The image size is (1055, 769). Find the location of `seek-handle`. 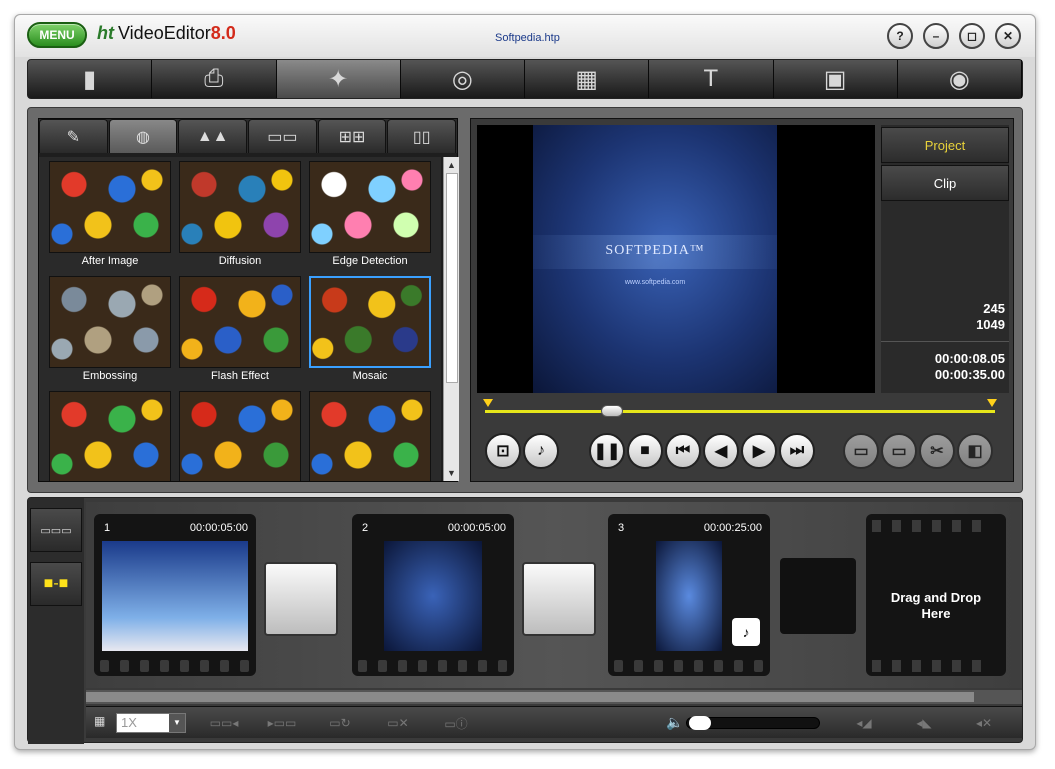

seek-handle is located at coordinates (612, 411).